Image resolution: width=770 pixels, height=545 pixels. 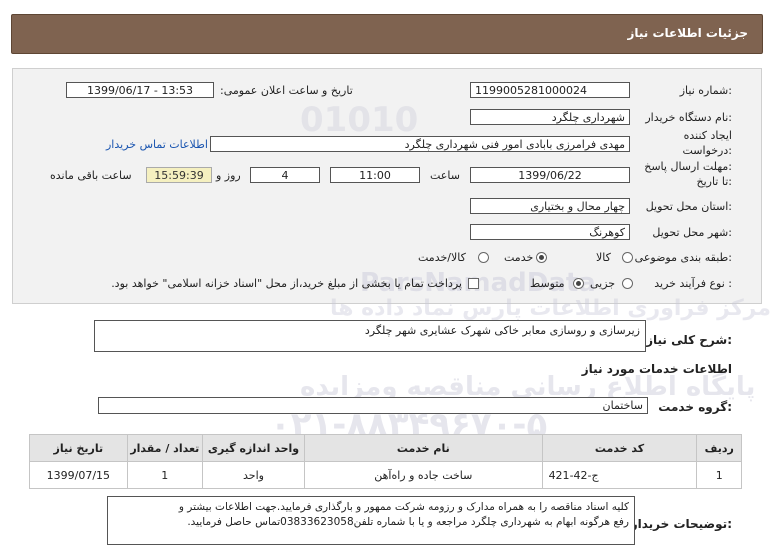 What do you see at coordinates (714, 181) in the screenshot?
I see `deadline-label-2: تا تاریخ:` at bounding box center [714, 181].